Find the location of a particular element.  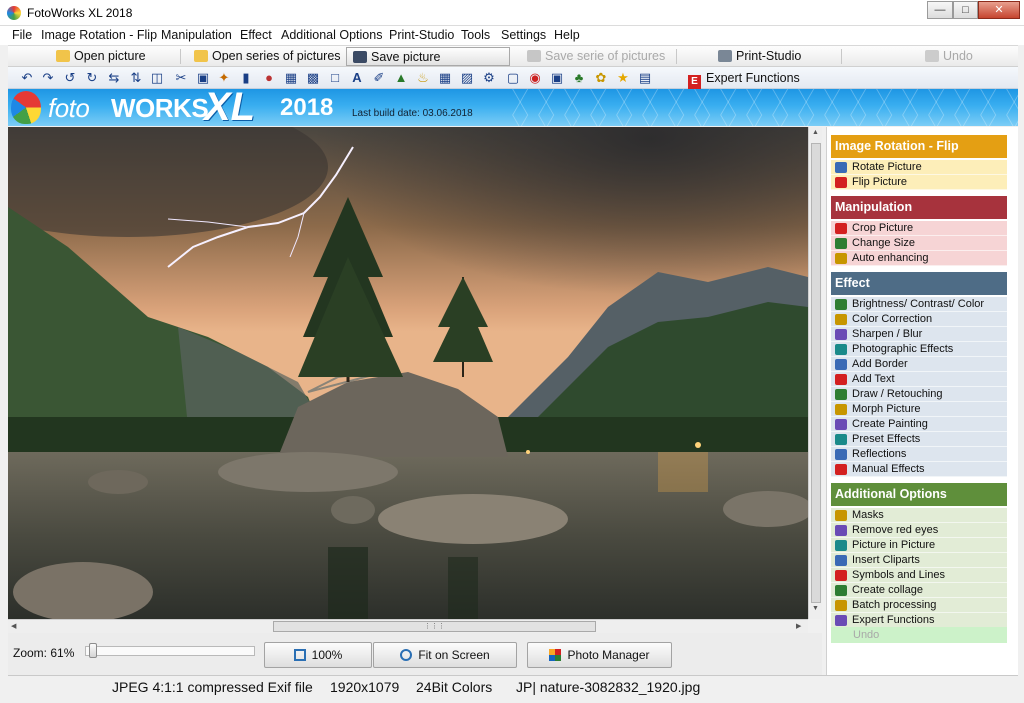

vertical-scroll-thumb is located at coordinates (816, 373).